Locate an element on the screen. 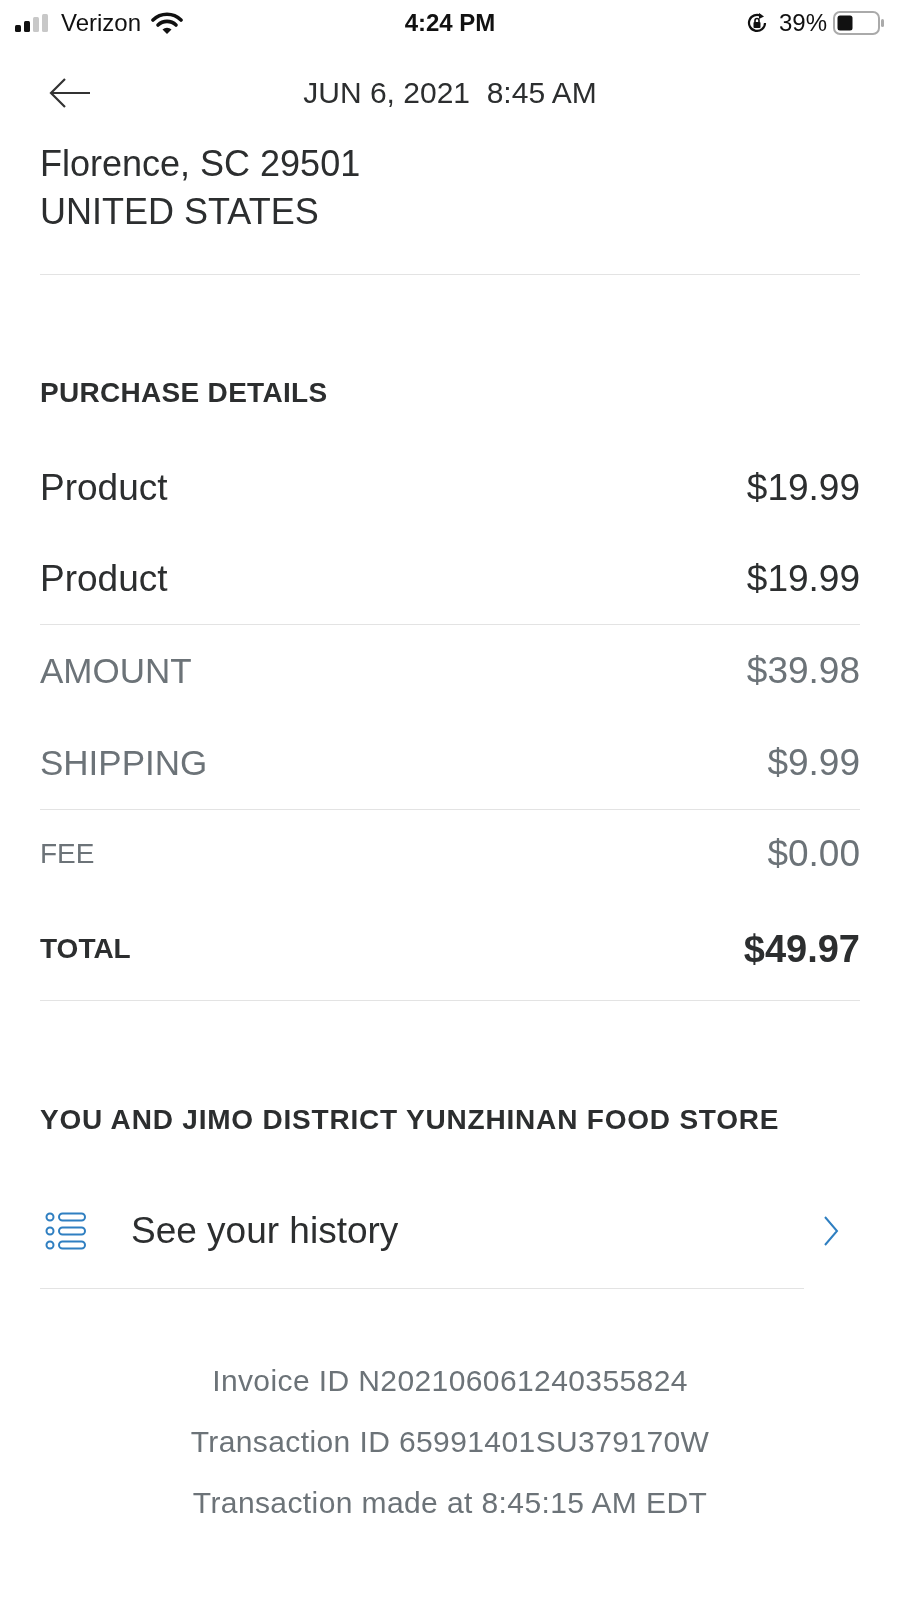  transaction-info: Transaction made at 8:45:15 AM EDT is located at coordinates (450, 1503).